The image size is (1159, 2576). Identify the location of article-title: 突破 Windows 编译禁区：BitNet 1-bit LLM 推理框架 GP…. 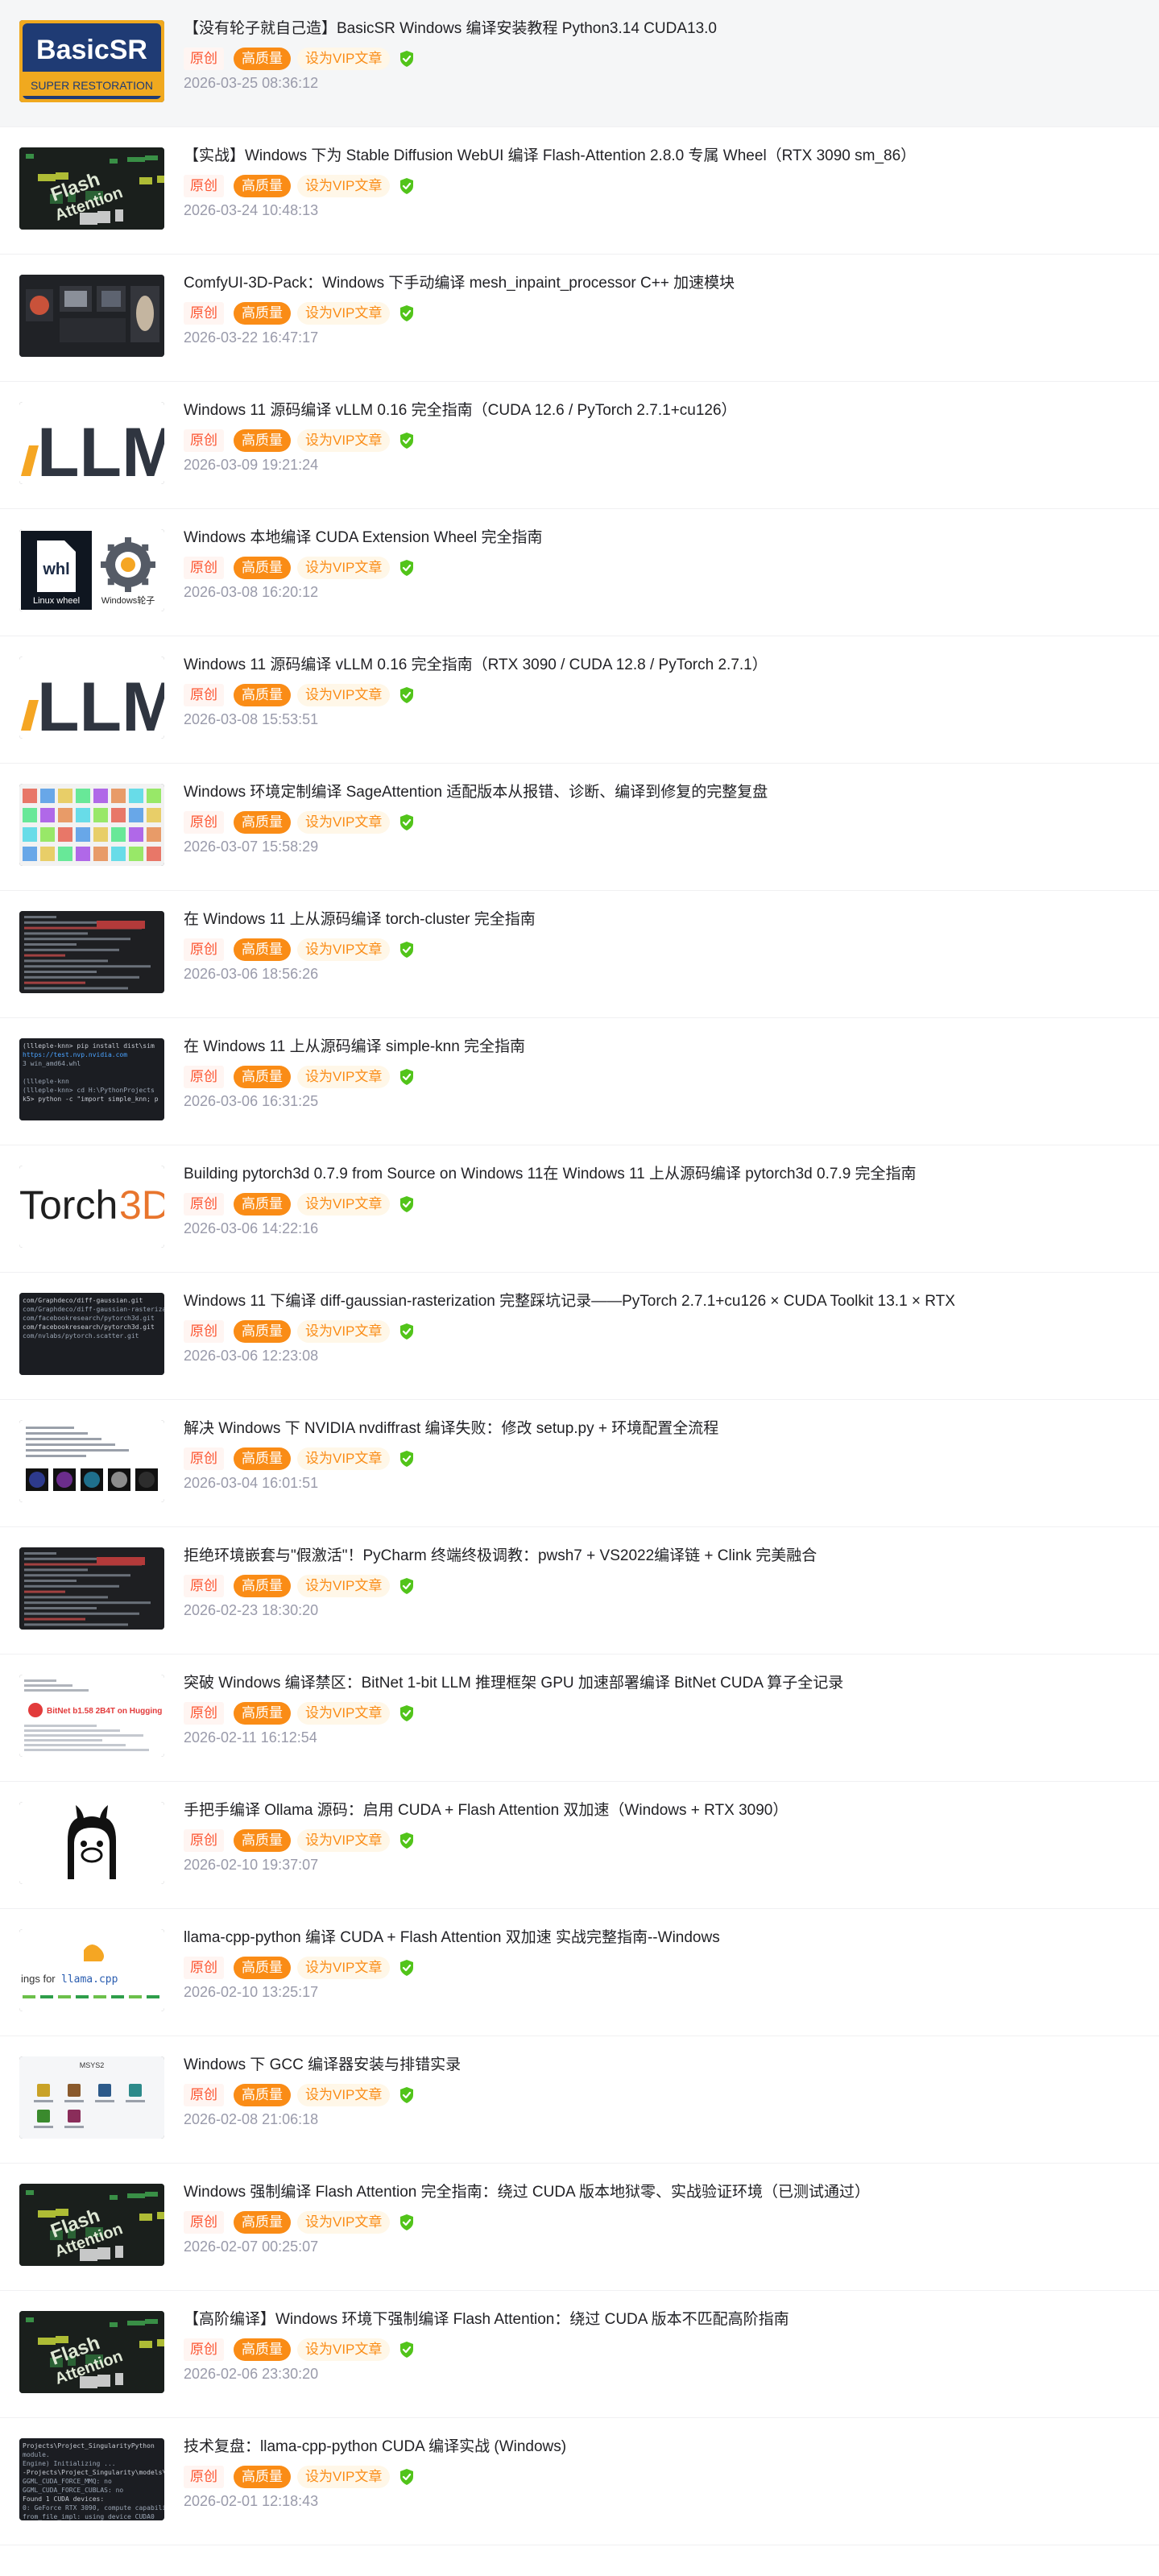
(659, 1683).